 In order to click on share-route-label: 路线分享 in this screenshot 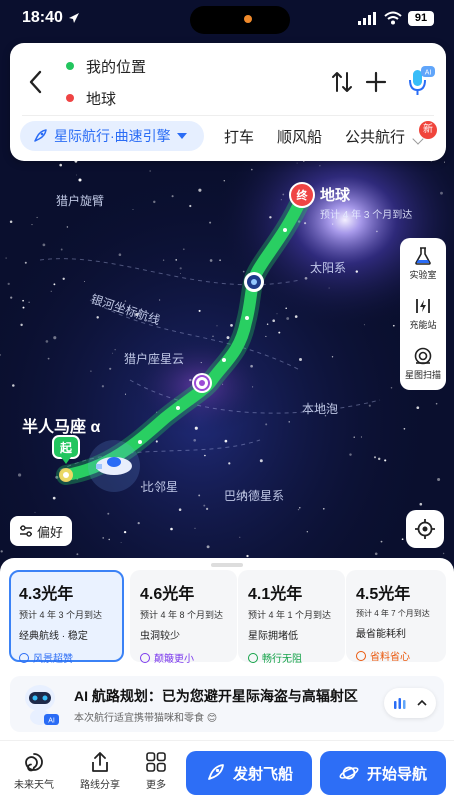, I will do `click(100, 785)`.